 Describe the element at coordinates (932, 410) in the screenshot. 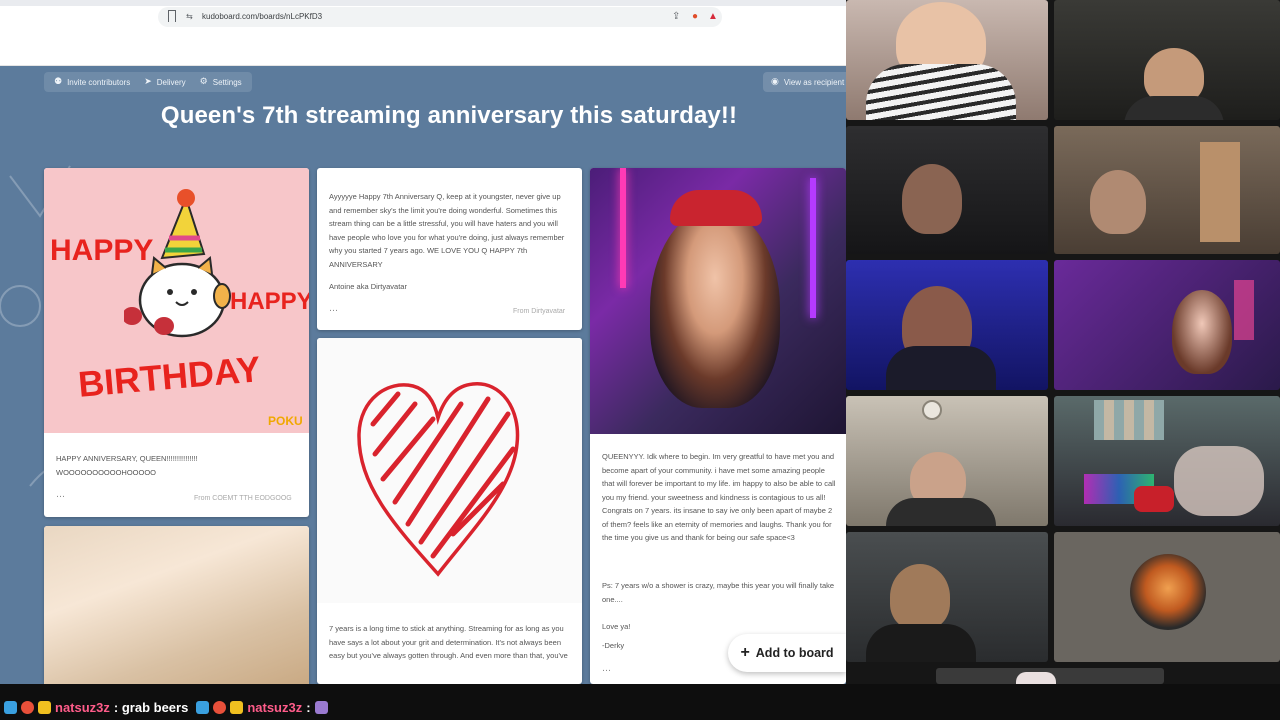

I see `wall-clock` at that location.